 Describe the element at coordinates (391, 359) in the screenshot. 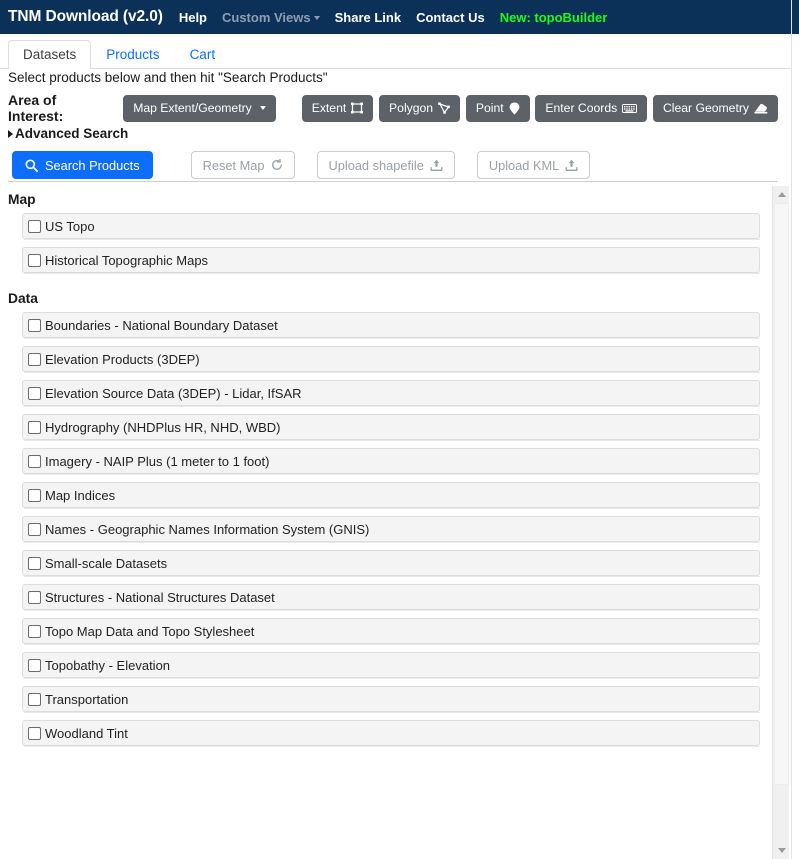

I see `dataset-row-elevation-products: Elevation Products (3DEP)` at that location.